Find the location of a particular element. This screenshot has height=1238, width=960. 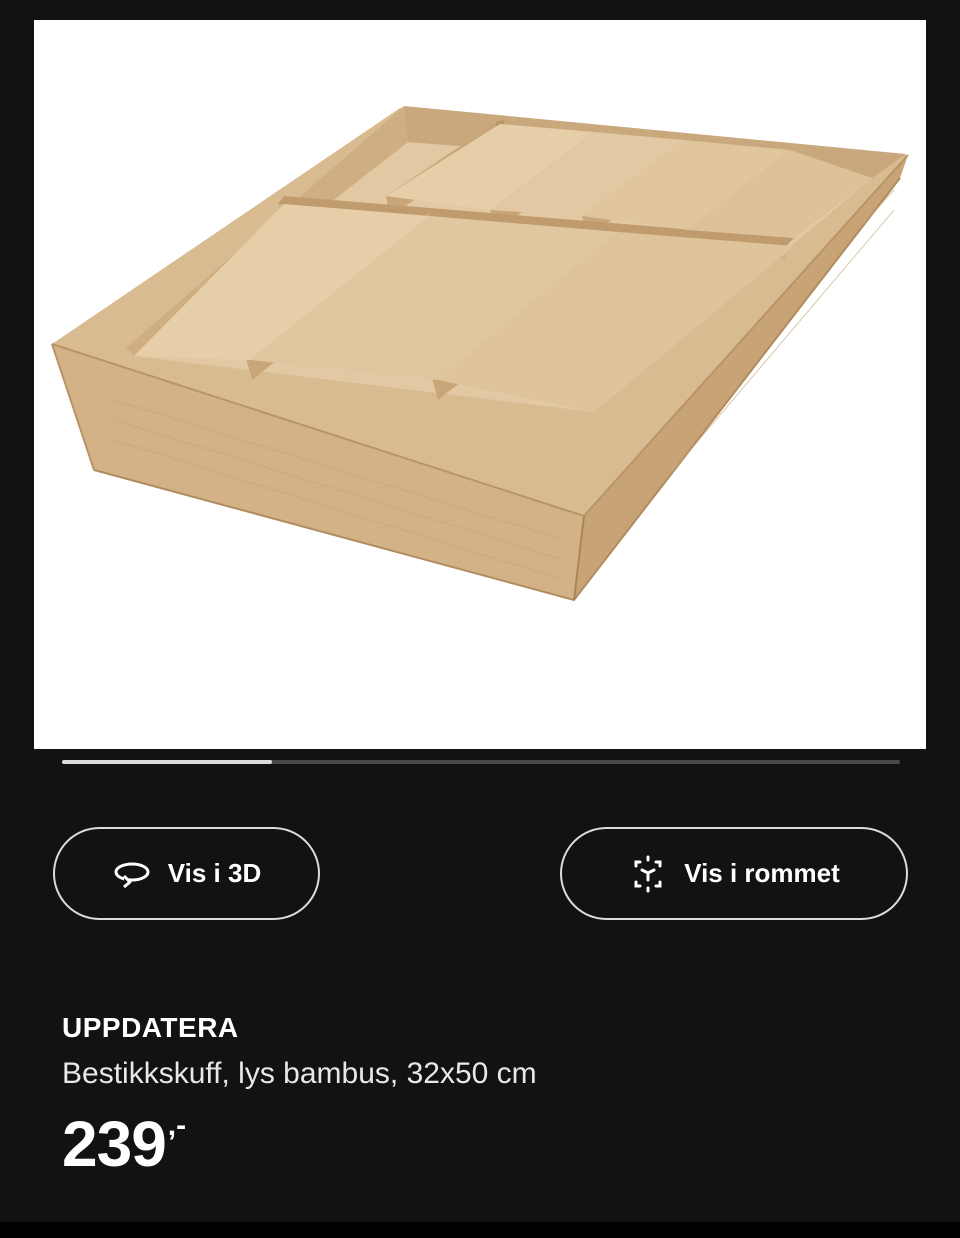

gallery-progress-fill is located at coordinates (167, 762).